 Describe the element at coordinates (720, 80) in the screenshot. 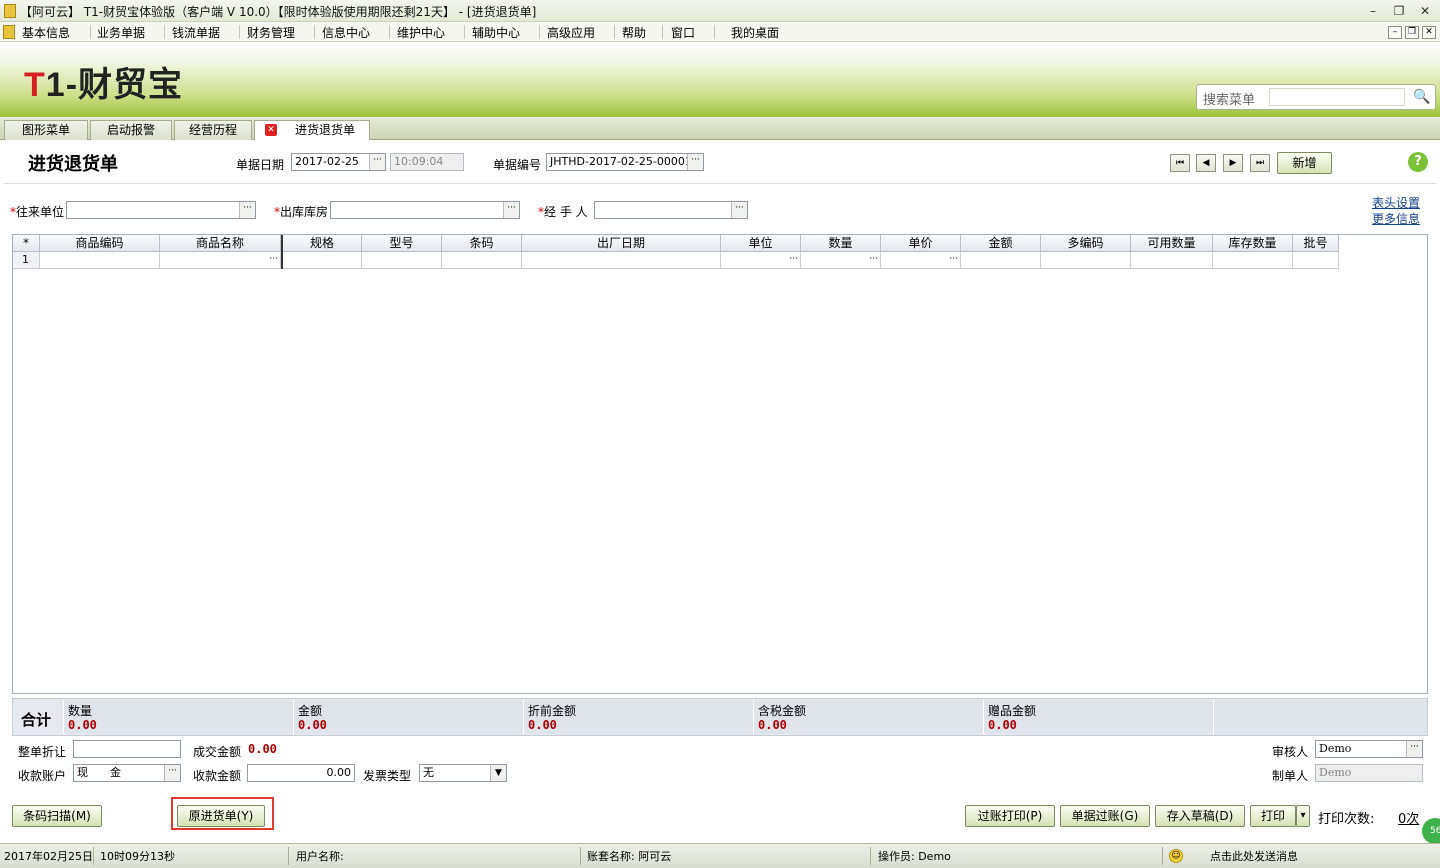

I see `banner: T1-财贸宝 搜索菜单 🔍` at that location.